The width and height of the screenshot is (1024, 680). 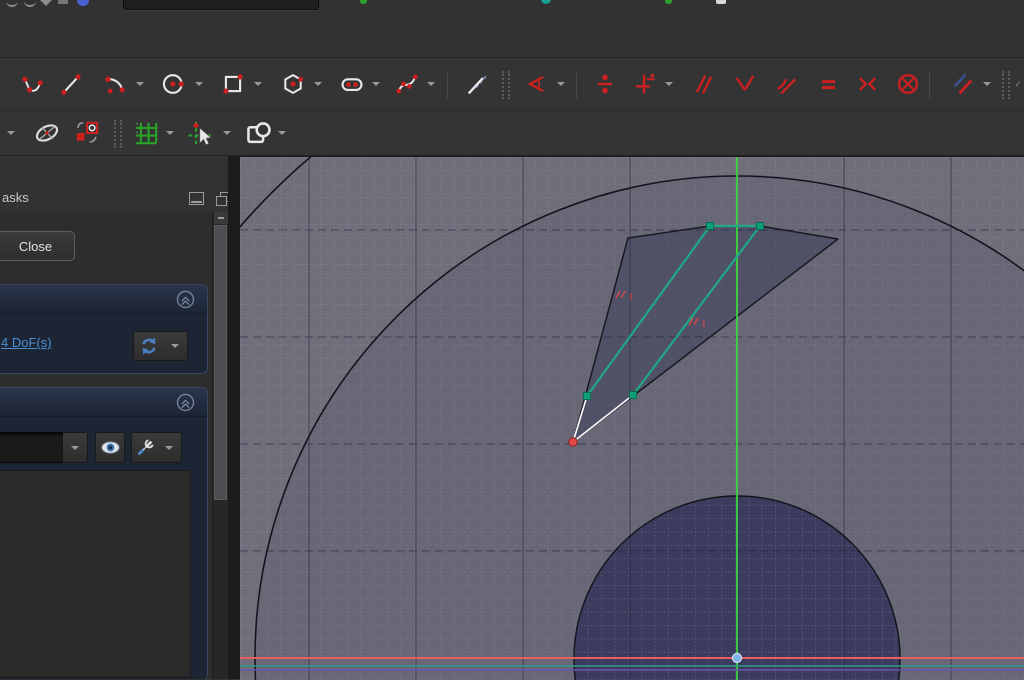 I want to click on tasks-panel-titlebar: asks, so click(x=120, y=184).